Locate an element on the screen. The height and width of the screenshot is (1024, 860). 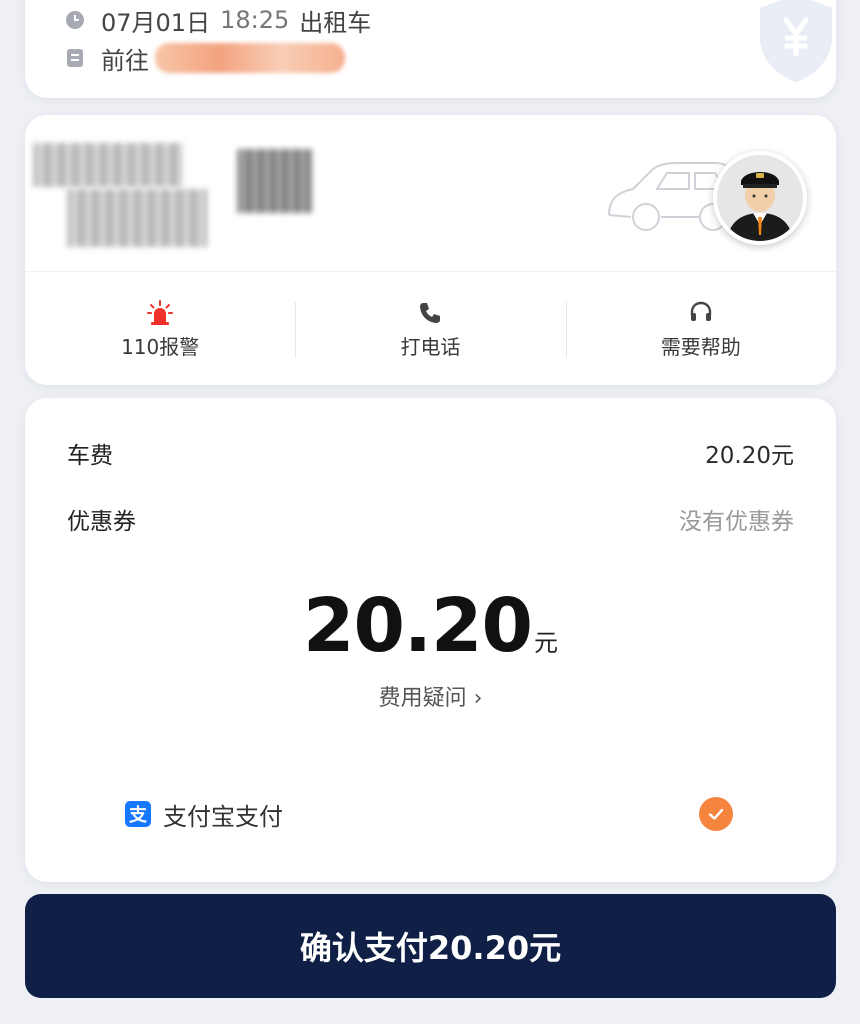
document-icon is located at coordinates (75, 58).